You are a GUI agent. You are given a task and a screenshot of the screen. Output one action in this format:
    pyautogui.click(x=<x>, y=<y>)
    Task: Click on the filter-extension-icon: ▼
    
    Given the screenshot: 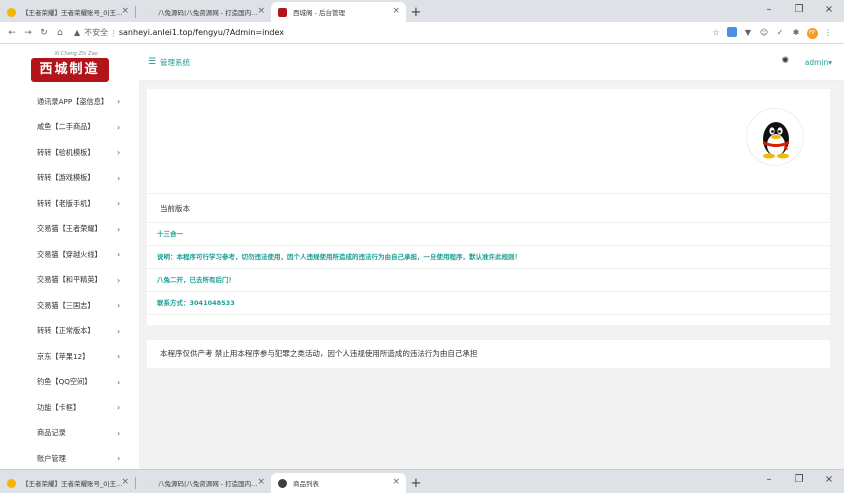 What is the action you would take?
    pyautogui.click(x=748, y=32)
    